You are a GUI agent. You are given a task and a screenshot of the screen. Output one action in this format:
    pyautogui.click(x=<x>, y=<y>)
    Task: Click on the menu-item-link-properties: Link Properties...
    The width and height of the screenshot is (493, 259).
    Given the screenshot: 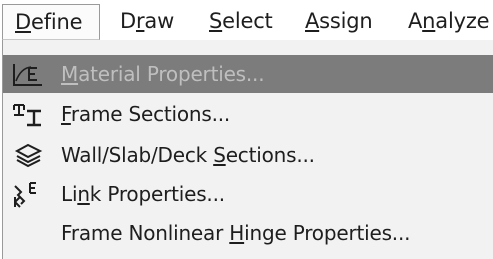 What is the action you would take?
    pyautogui.click(x=248, y=194)
    